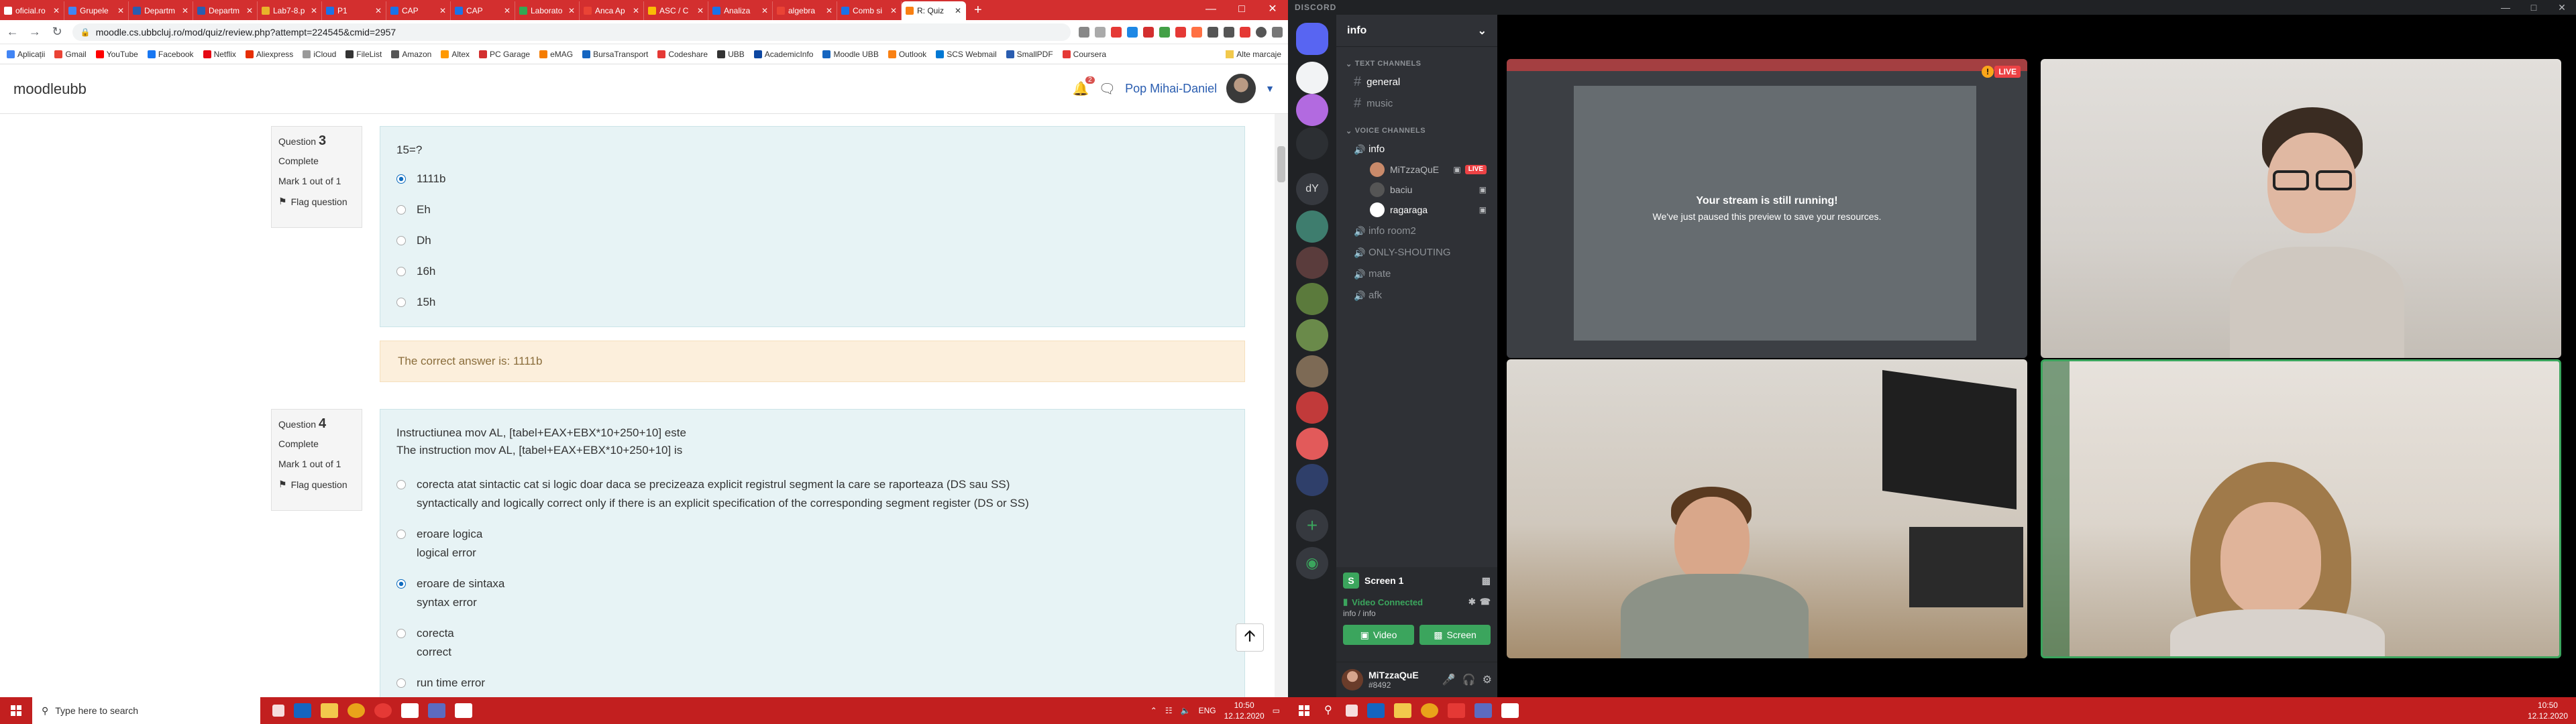 The height and width of the screenshot is (724, 2576). I want to click on category-voice-channels: ⌄ VOICE CHANNELS, so click(1416, 130).